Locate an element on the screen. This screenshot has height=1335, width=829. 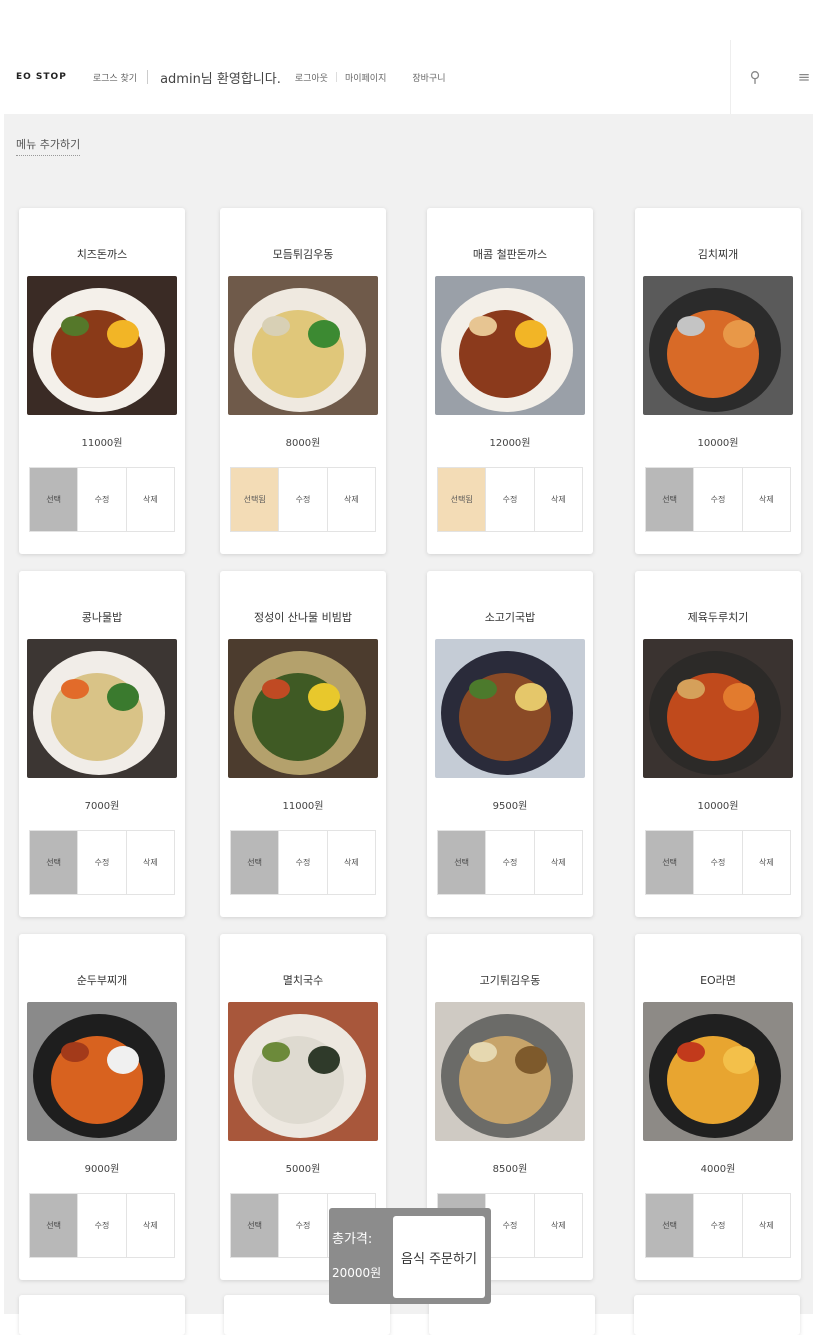
menu-name: 소고기국밥 is located at coordinates (510, 617).